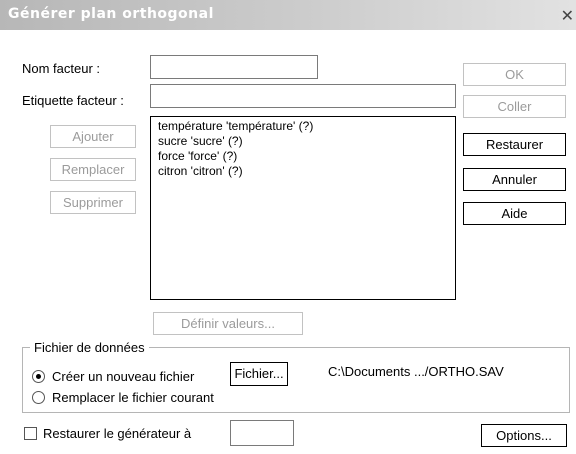 The height and width of the screenshot is (454, 576). I want to click on coller-button: Coller, so click(514, 106).